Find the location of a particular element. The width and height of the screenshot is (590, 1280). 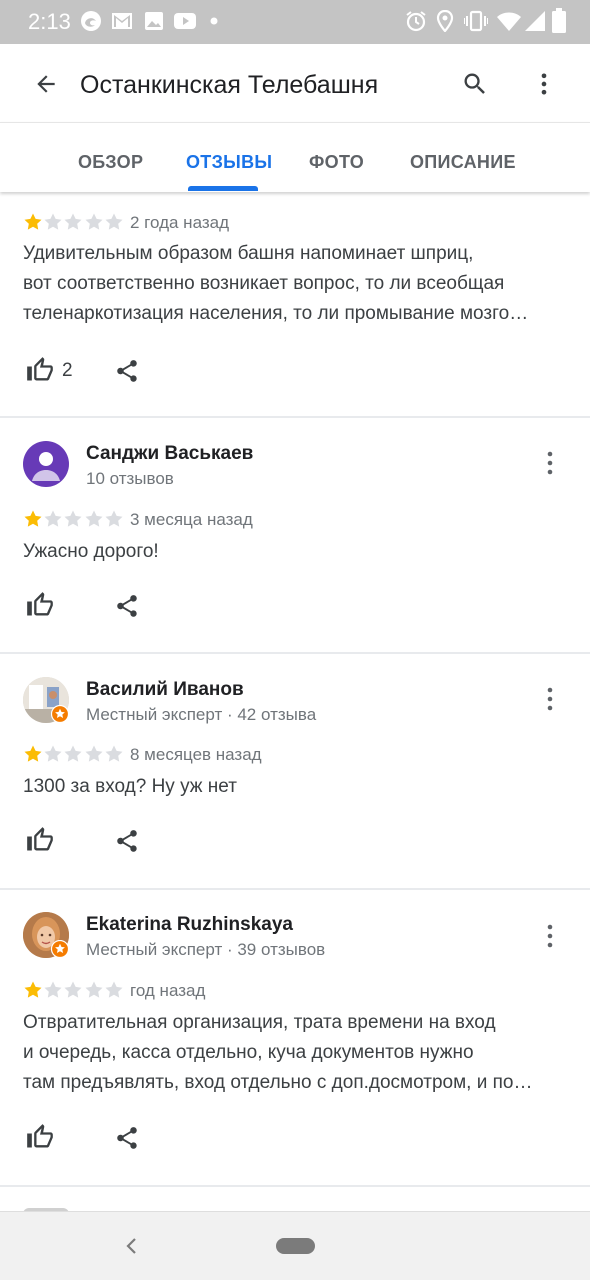

tab-photos: ФОТО is located at coordinates (336, 162).